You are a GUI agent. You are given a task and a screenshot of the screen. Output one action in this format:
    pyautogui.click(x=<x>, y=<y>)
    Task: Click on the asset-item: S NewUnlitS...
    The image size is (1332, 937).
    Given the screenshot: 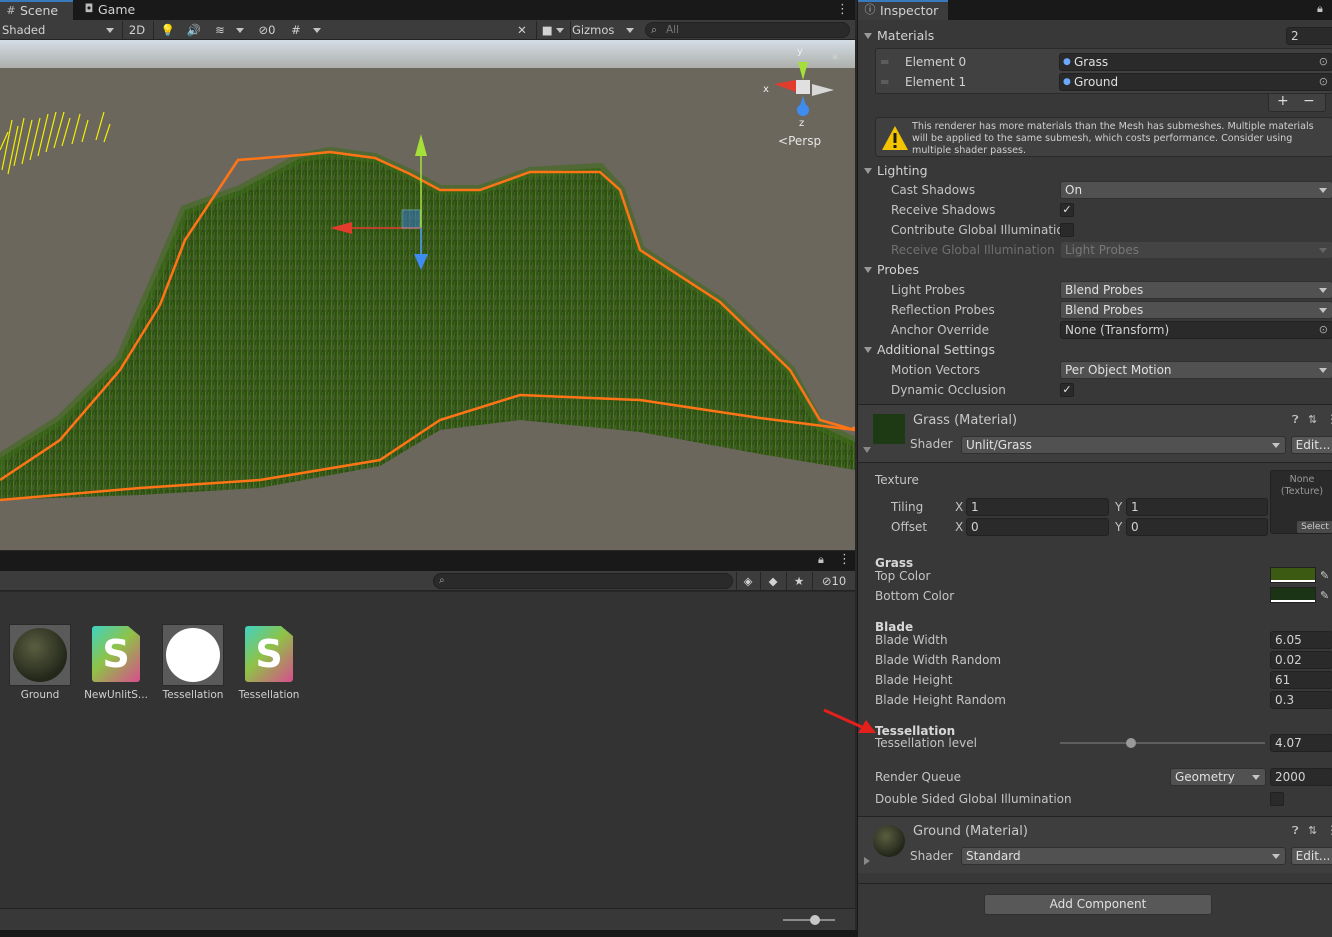 What is the action you would take?
    pyautogui.click(x=116, y=662)
    